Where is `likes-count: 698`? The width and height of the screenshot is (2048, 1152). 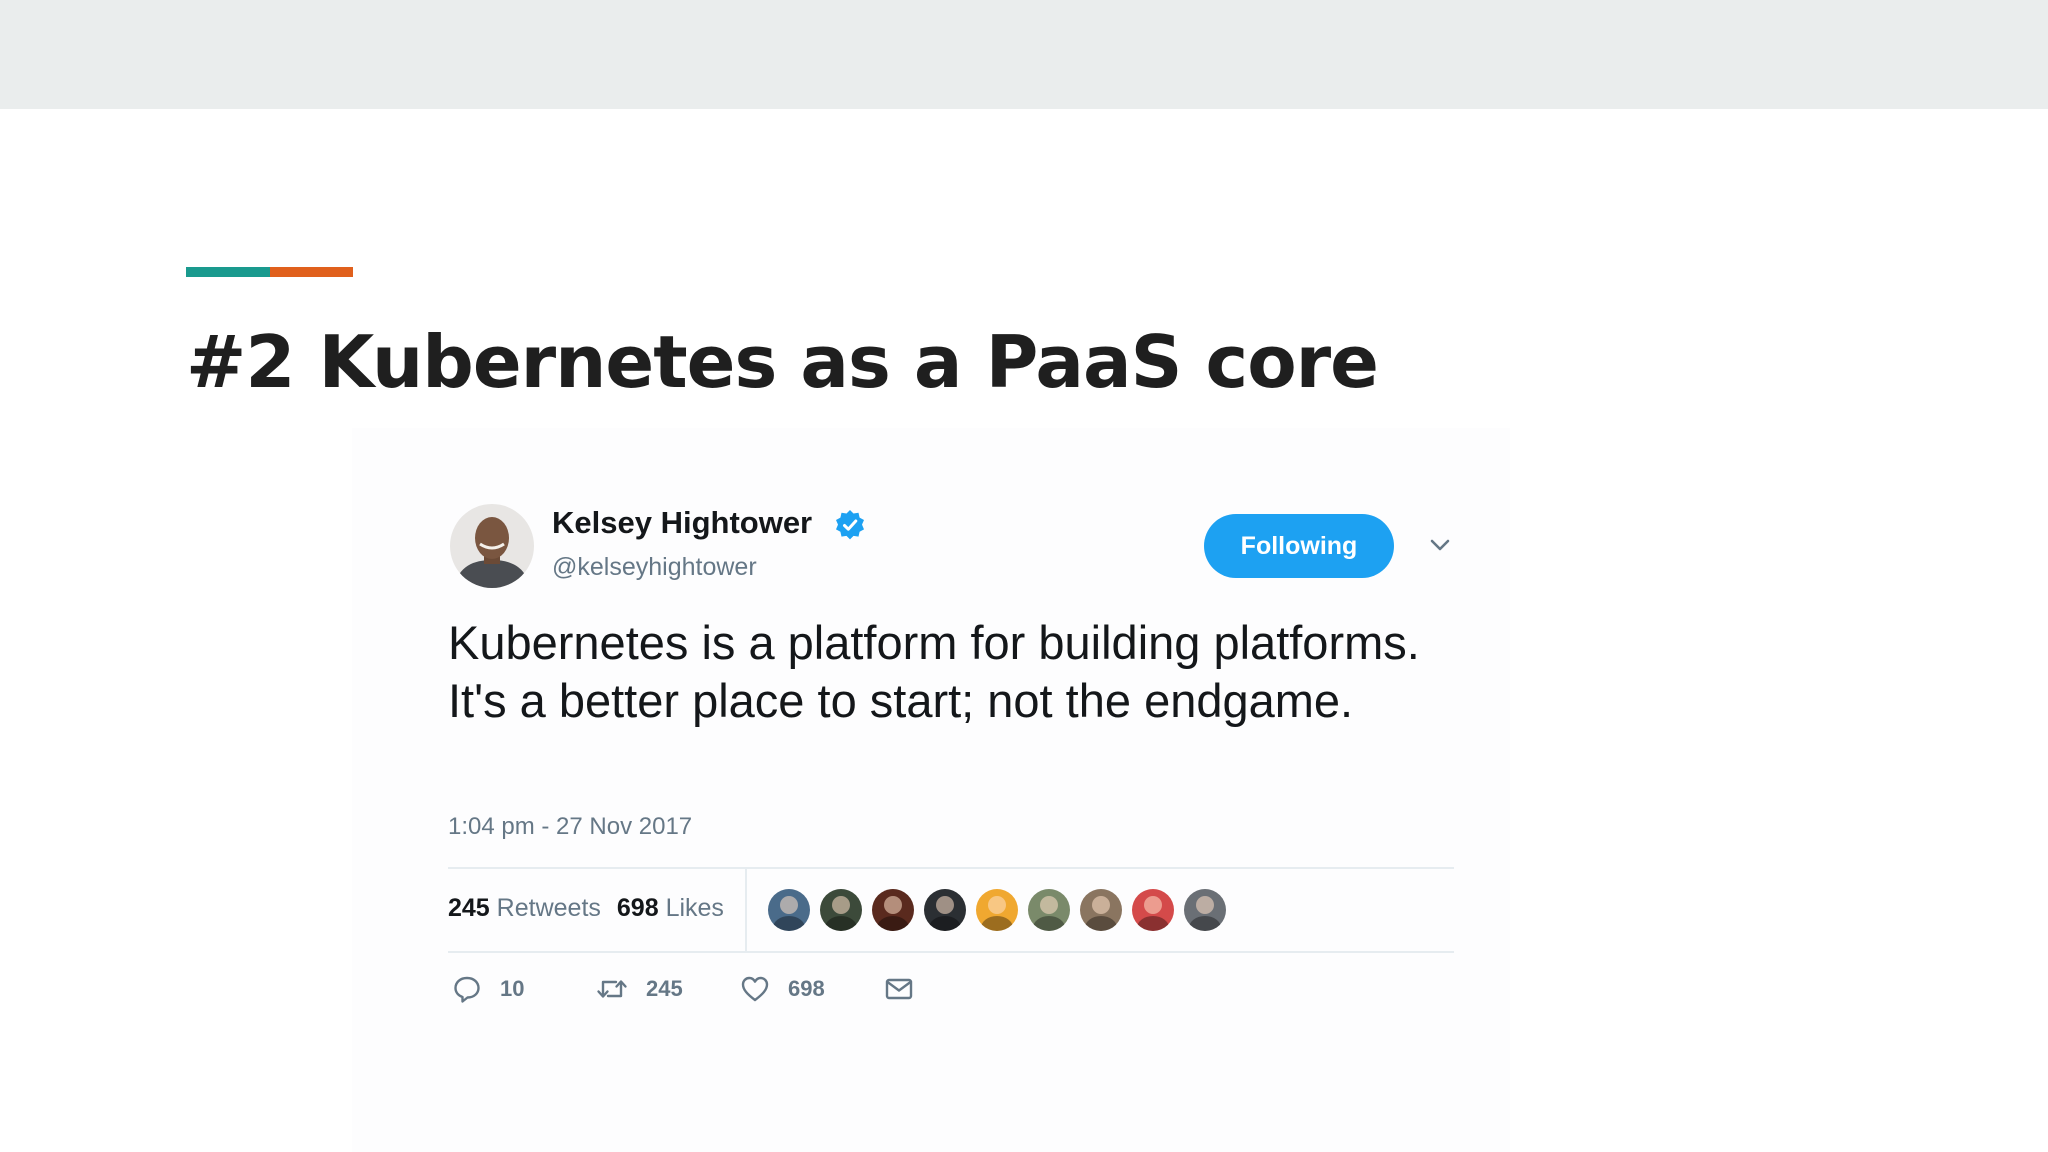 likes-count: 698 is located at coordinates (637, 908).